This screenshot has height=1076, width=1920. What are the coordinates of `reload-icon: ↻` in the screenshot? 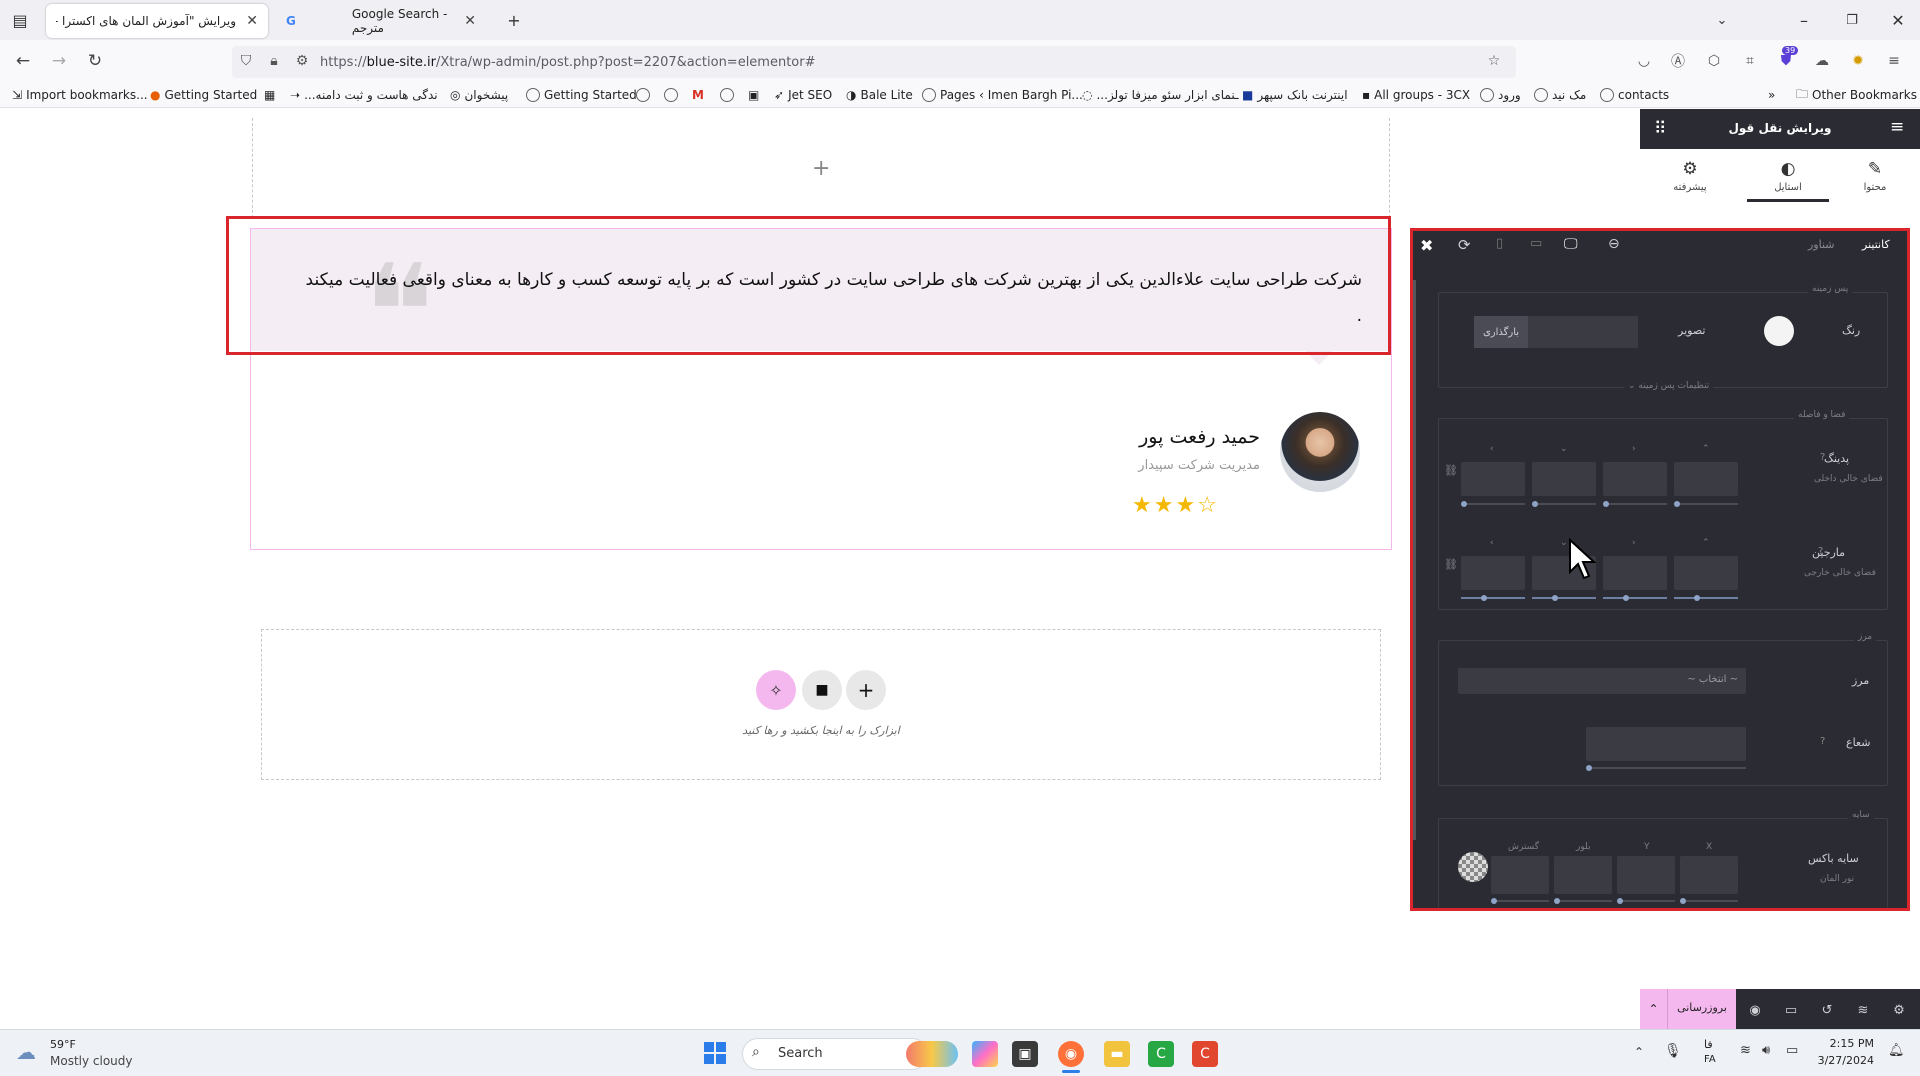 It's located at (95, 61).